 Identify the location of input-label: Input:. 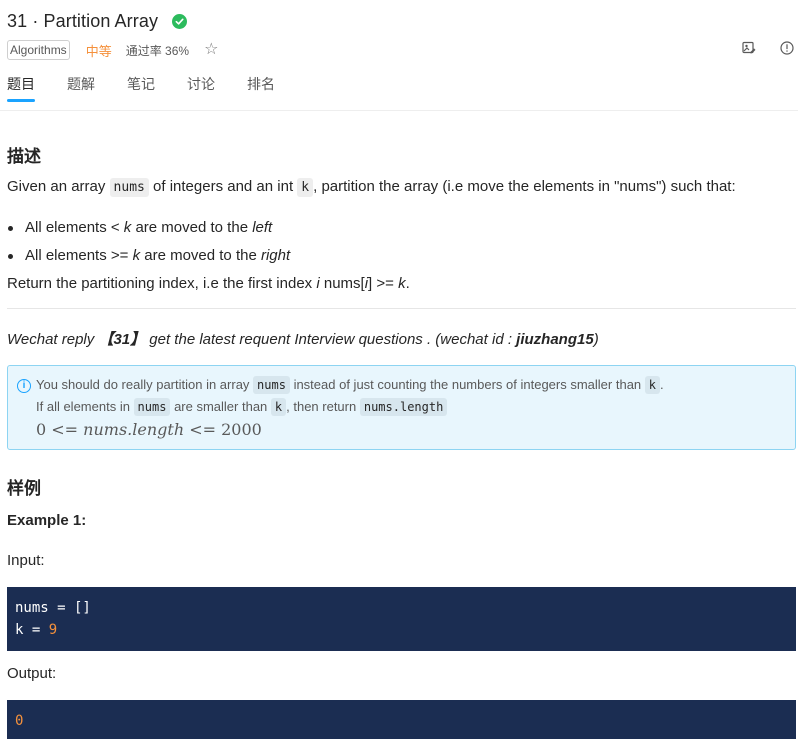
(26, 560).